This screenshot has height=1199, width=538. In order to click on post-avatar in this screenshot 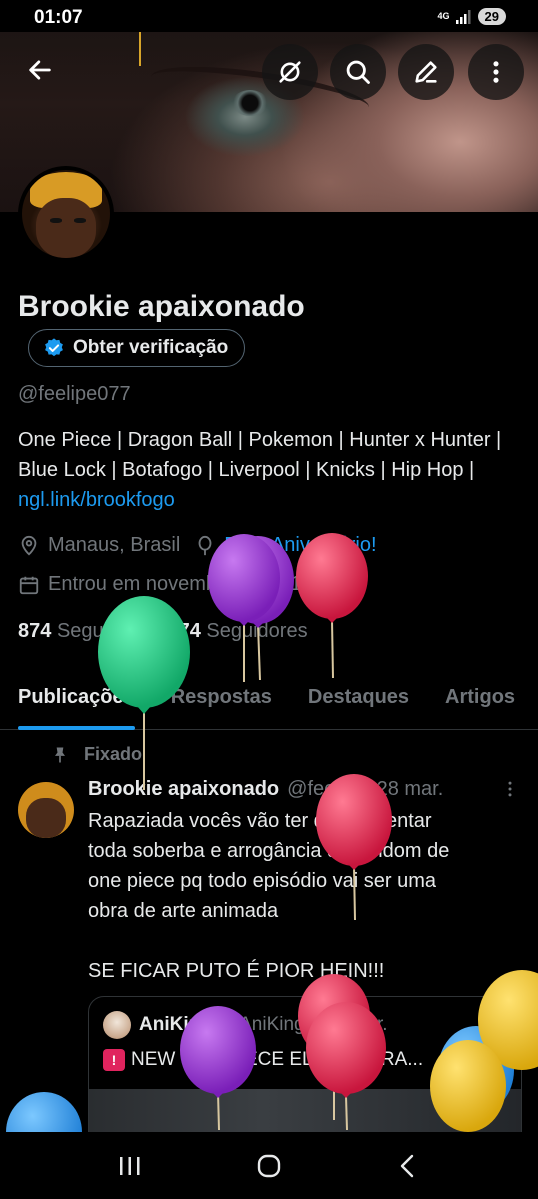, I will do `click(46, 810)`.